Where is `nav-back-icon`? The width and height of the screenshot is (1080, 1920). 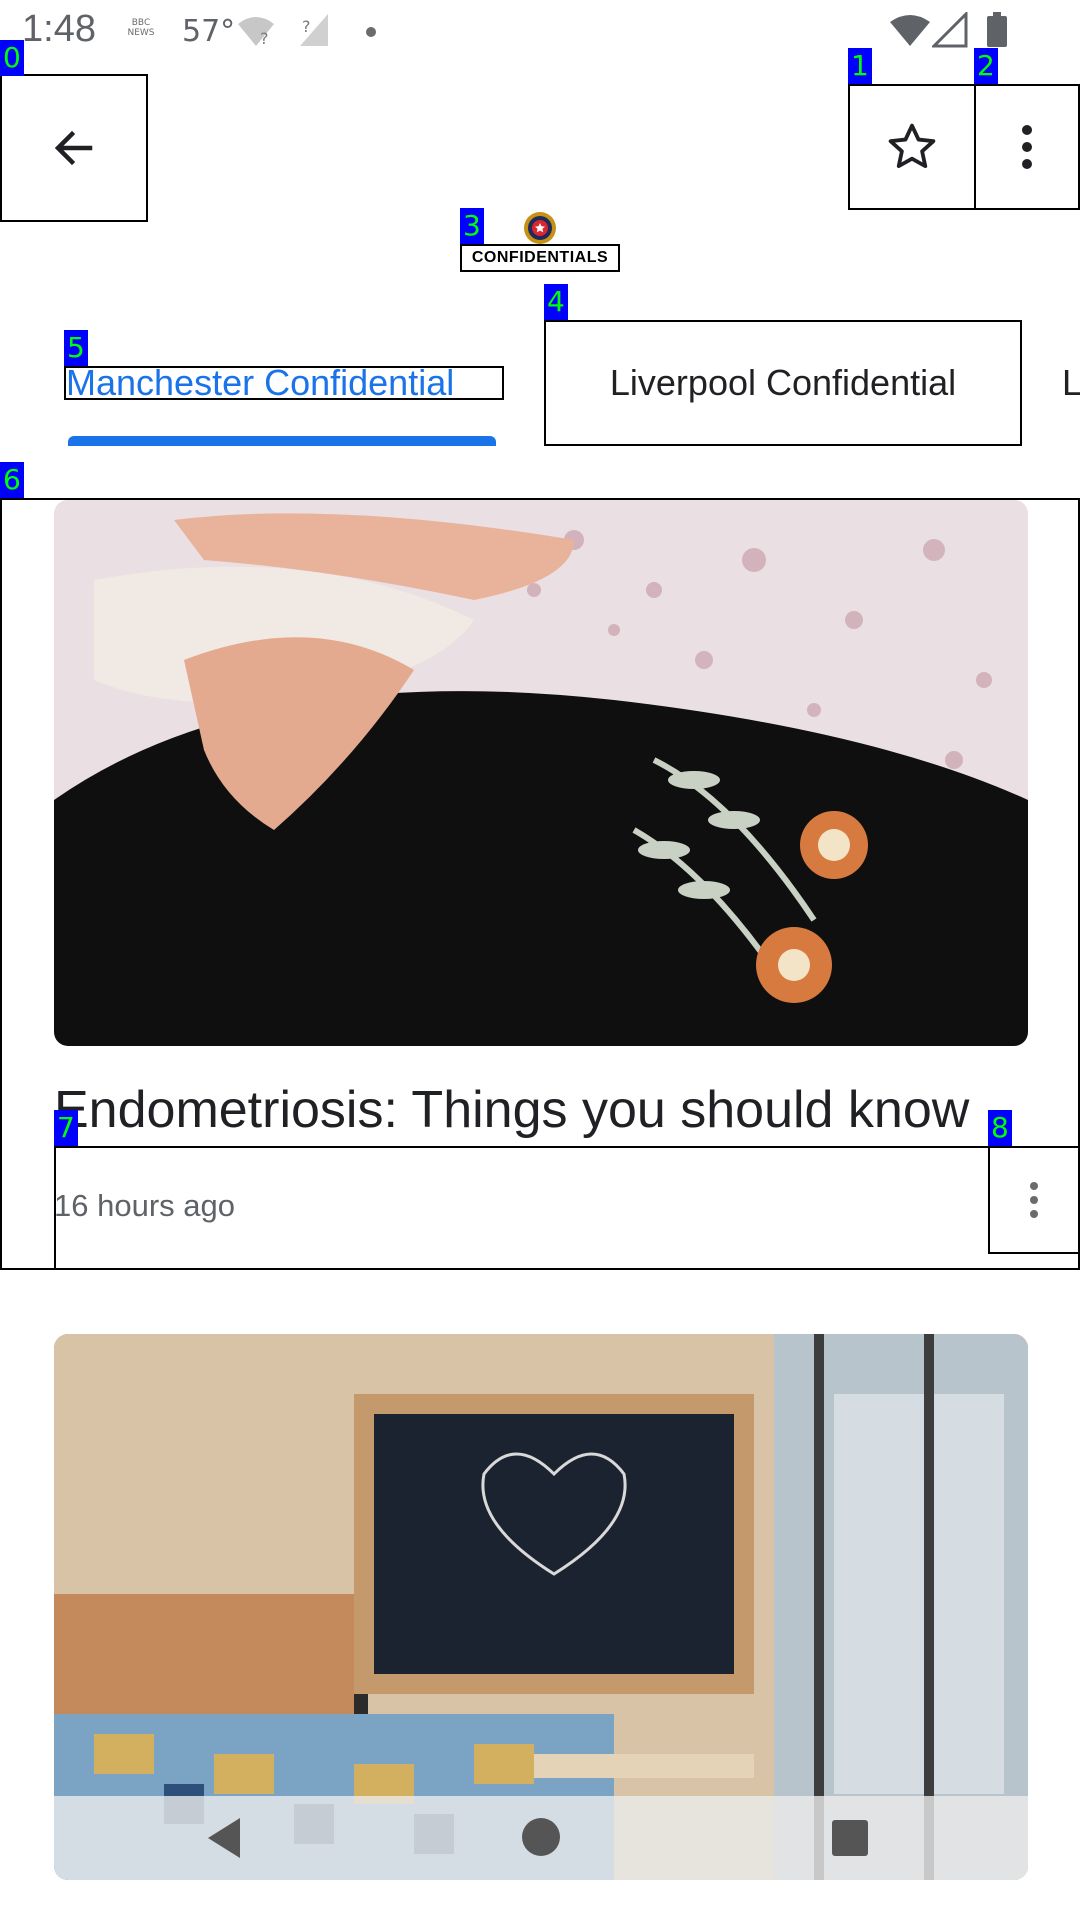
nav-back-icon is located at coordinates (224, 1838).